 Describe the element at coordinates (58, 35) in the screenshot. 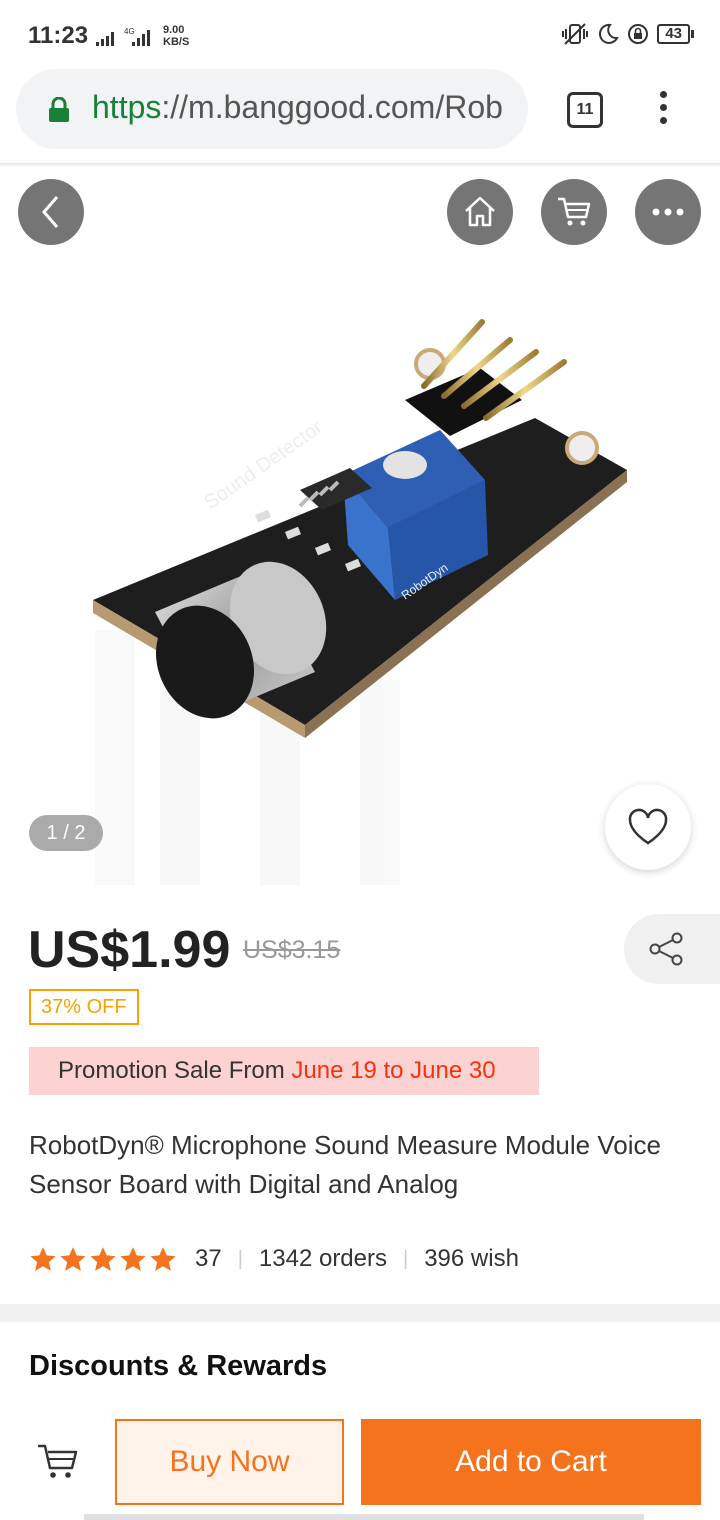

I see `status-time: 11:23` at that location.